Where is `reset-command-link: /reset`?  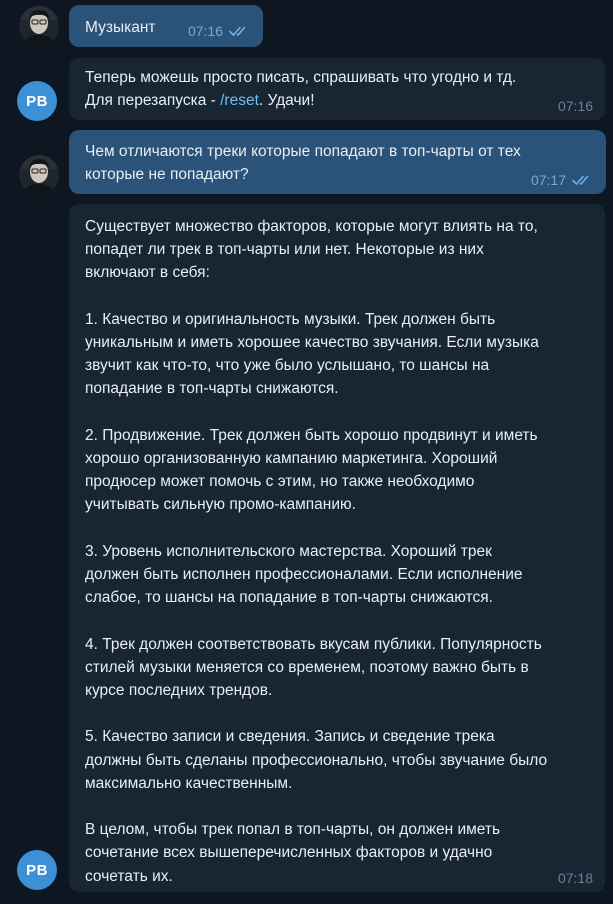
reset-command-link: /reset is located at coordinates (239, 100).